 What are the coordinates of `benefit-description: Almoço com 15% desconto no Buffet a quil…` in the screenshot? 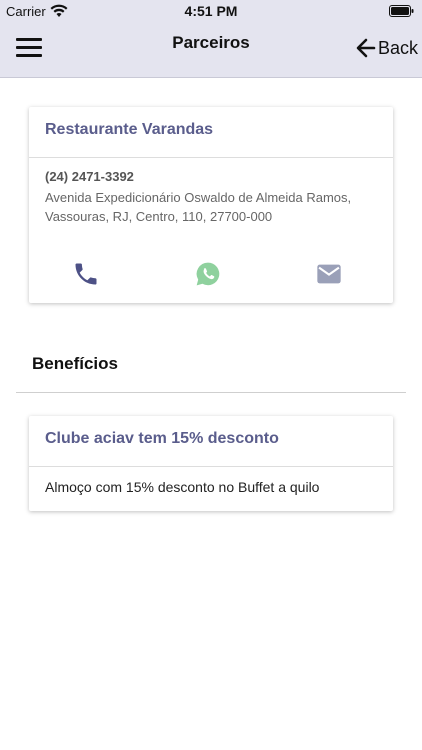 It's located at (182, 487).